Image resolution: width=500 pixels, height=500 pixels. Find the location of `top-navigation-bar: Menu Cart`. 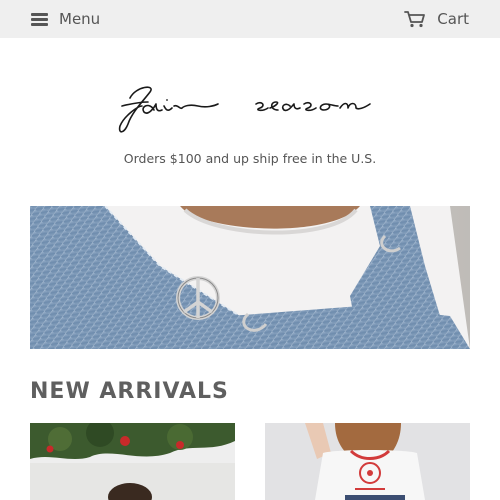

top-navigation-bar: Menu Cart is located at coordinates (250, 19).